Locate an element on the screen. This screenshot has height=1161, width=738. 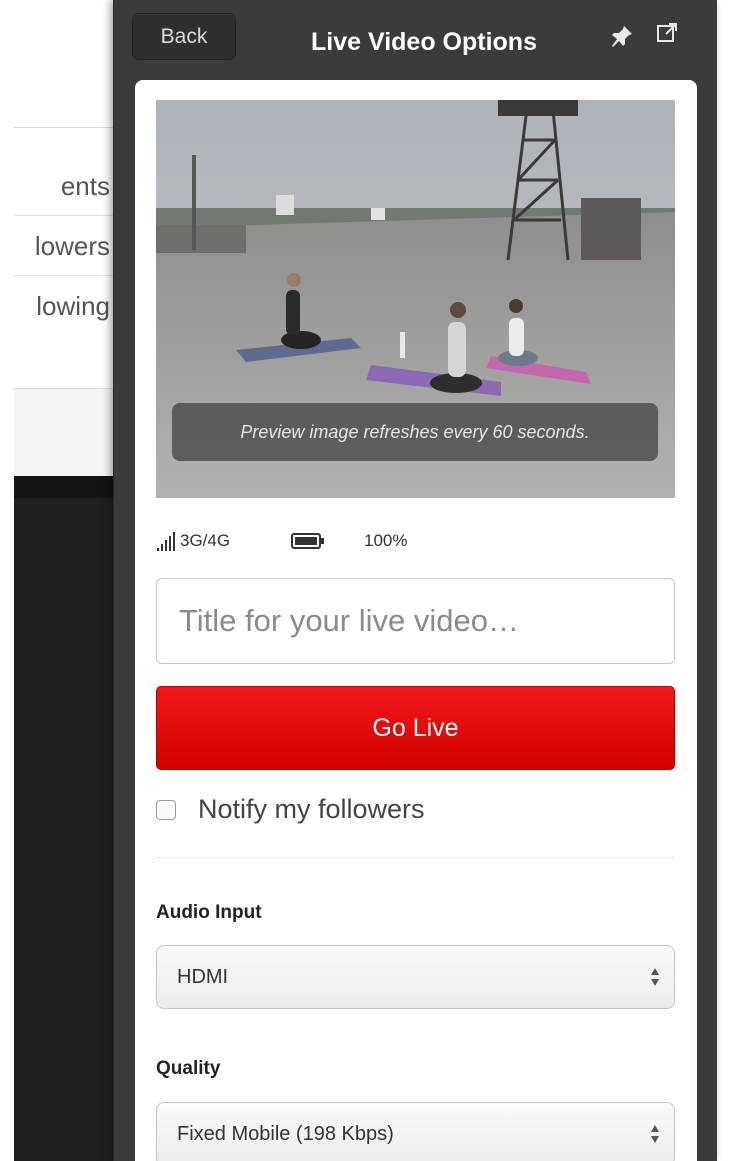
audio-input-select: HDMI is located at coordinates (415, 977).